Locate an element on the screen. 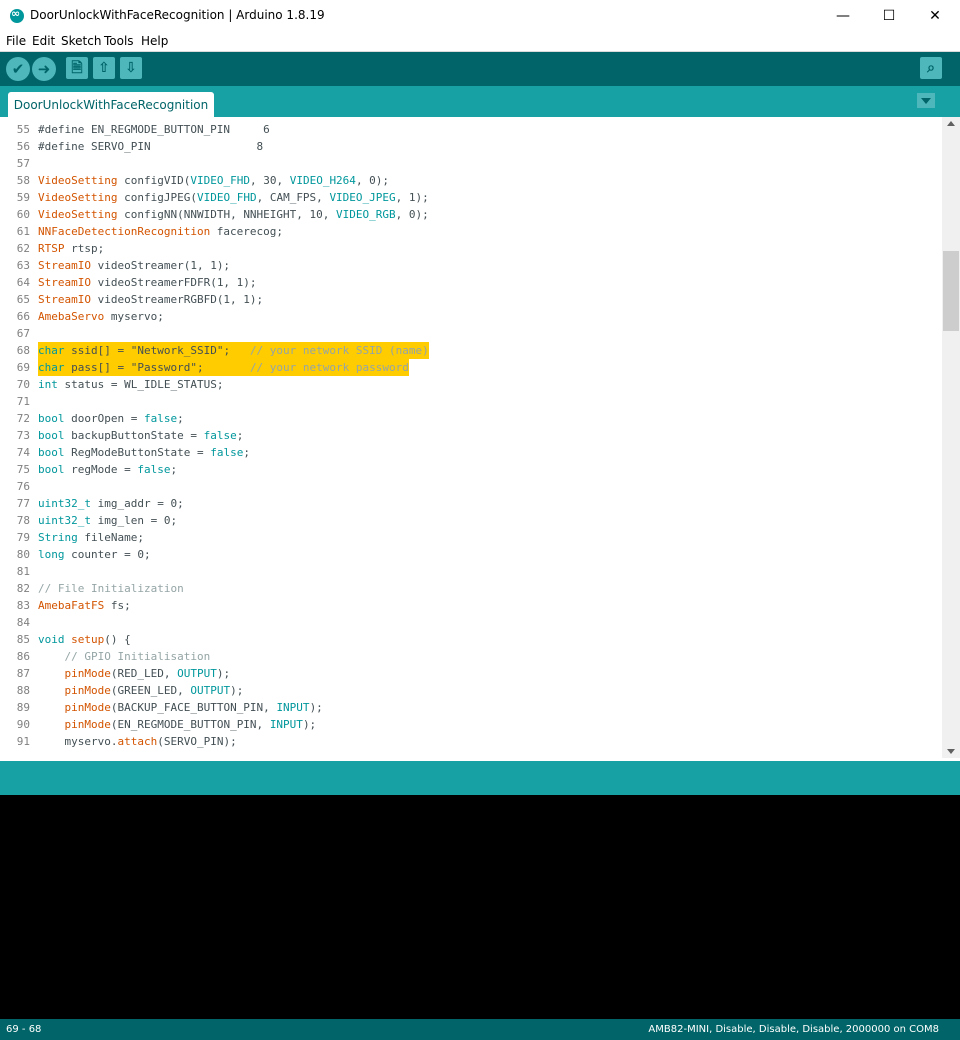 This screenshot has width=960, height=1040. code-text: bool doorOpen = false; is located at coordinates (111, 418).